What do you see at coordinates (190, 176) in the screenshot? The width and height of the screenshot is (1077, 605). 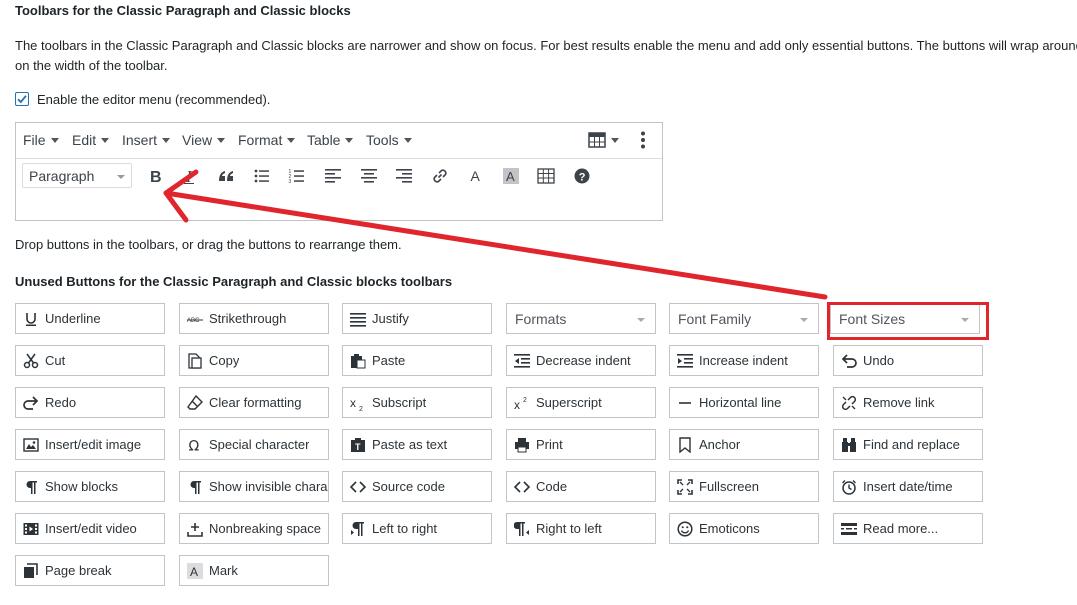 I see `italic-button: I` at bounding box center [190, 176].